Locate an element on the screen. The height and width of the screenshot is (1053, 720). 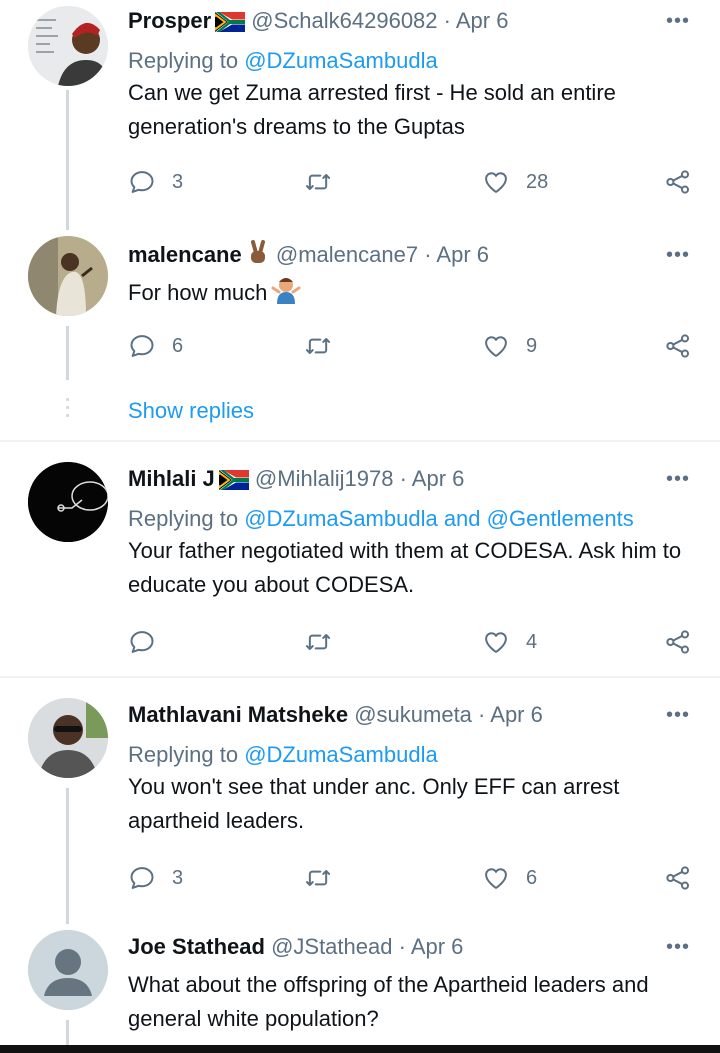
show-replies-link: Show replies is located at coordinates (191, 411).